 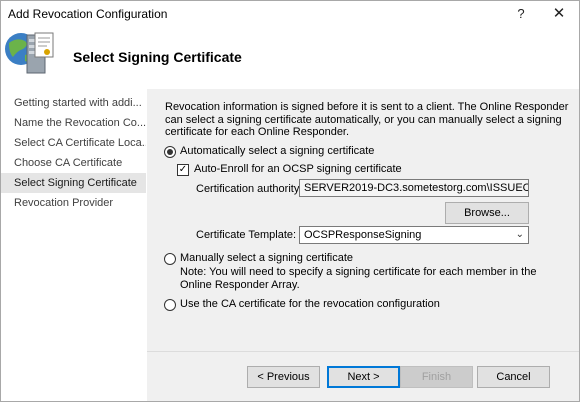 I want to click on template-dropdown: OCSPResponseSigning ⌄, so click(x=414, y=235).